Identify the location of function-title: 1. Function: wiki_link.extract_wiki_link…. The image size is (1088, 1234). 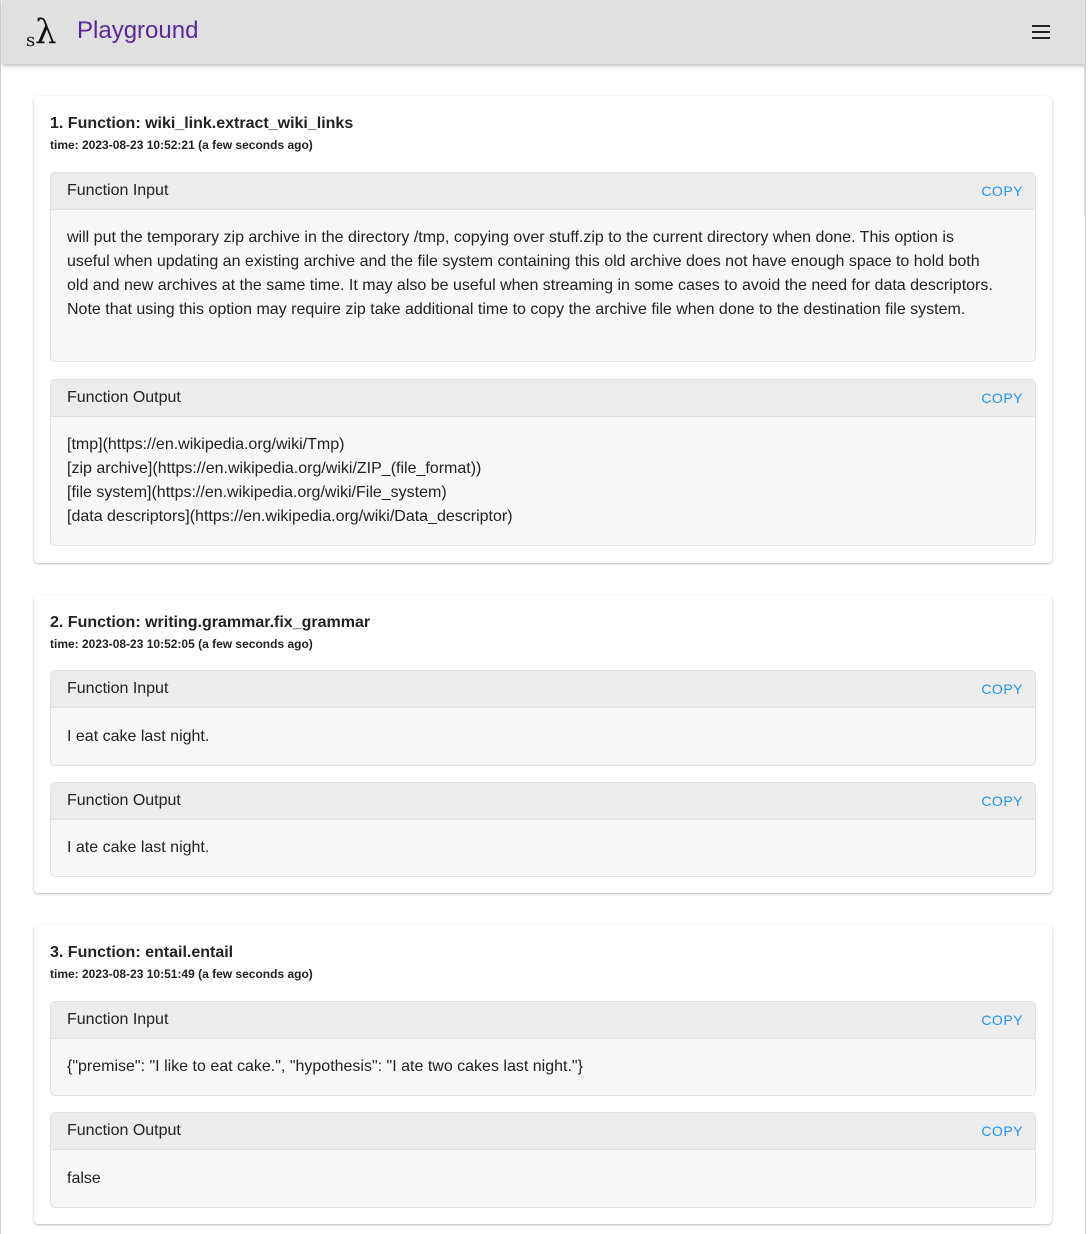
(202, 123).